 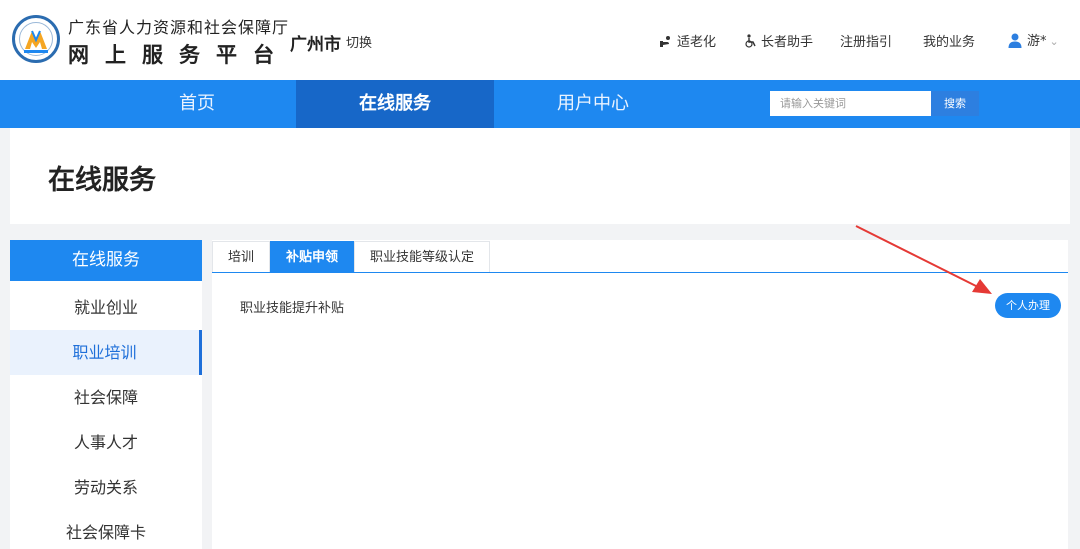 What do you see at coordinates (106, 442) in the screenshot?
I see `sidebar-item-personnel: 人事人才` at bounding box center [106, 442].